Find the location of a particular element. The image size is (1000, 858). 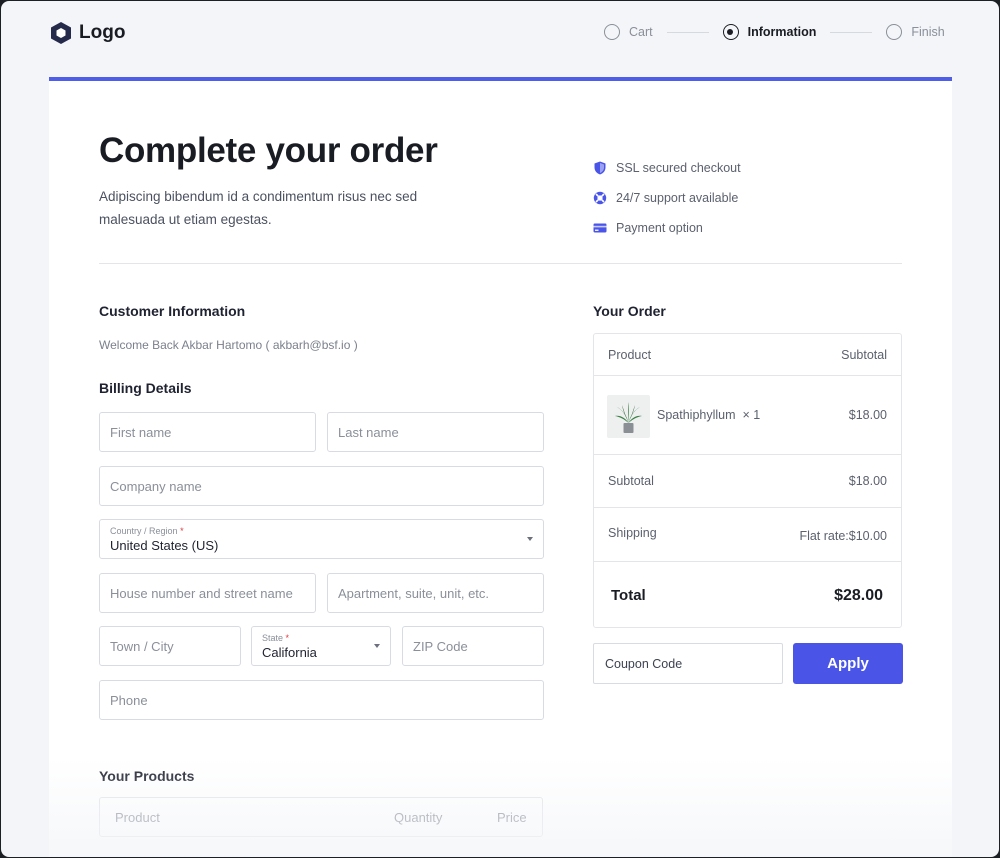

section-divider is located at coordinates (500, 263).